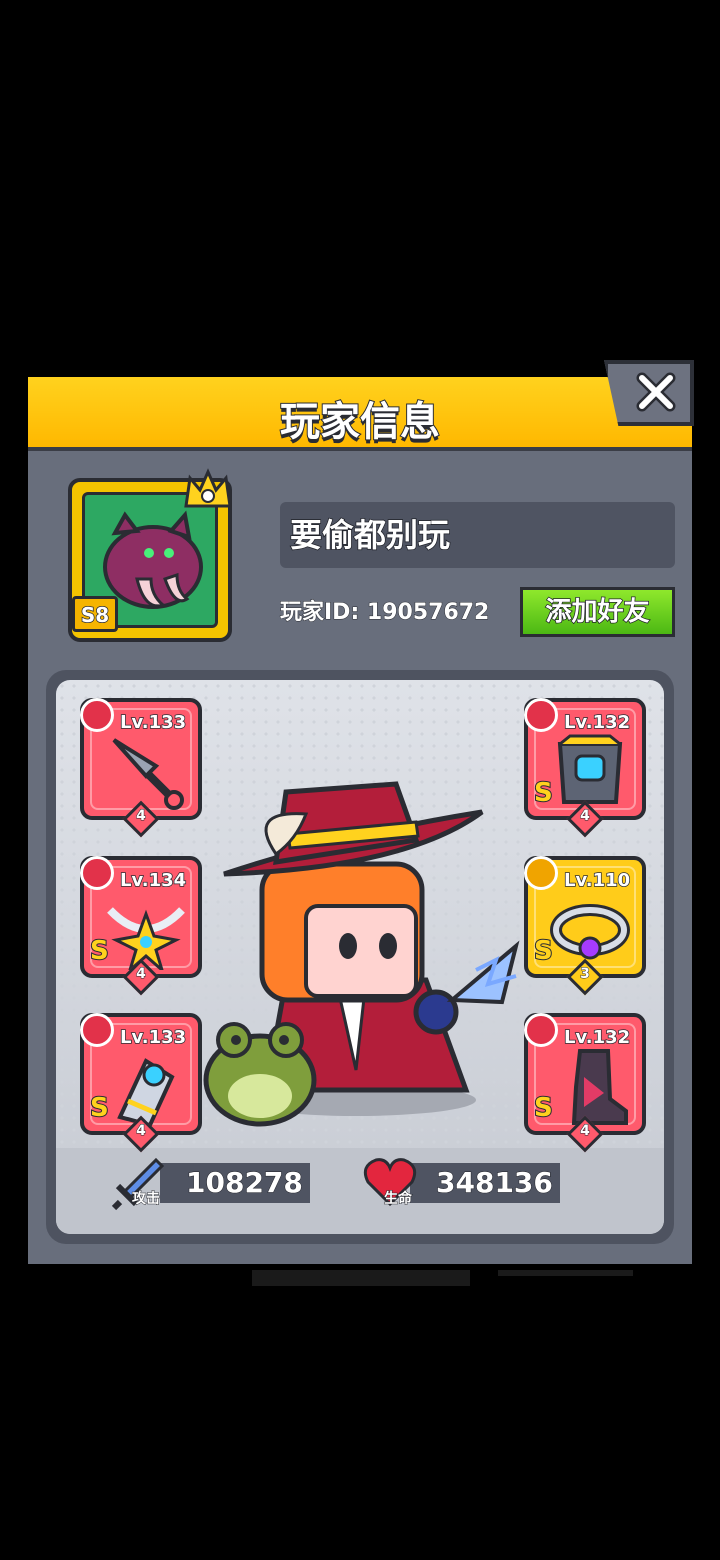 The width and height of the screenshot is (720, 1560). Describe the element at coordinates (95, 614) in the screenshot. I see `season-badge: S8` at that location.